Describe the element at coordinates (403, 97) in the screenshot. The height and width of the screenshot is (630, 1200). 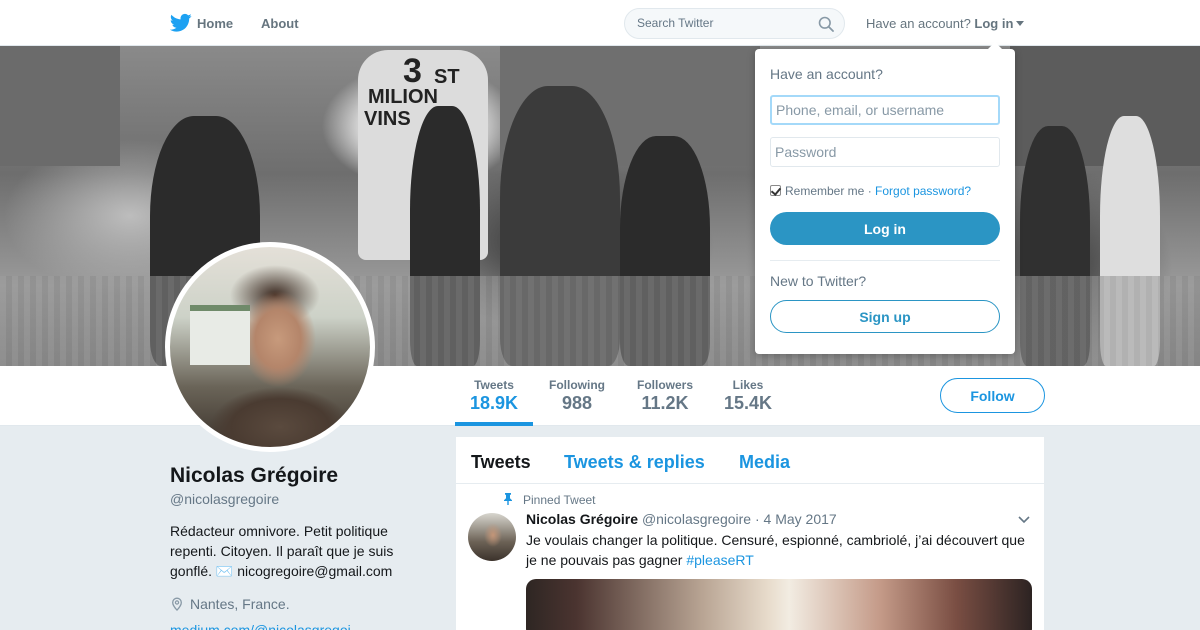
I see `sign-text-line2: MILION` at that location.